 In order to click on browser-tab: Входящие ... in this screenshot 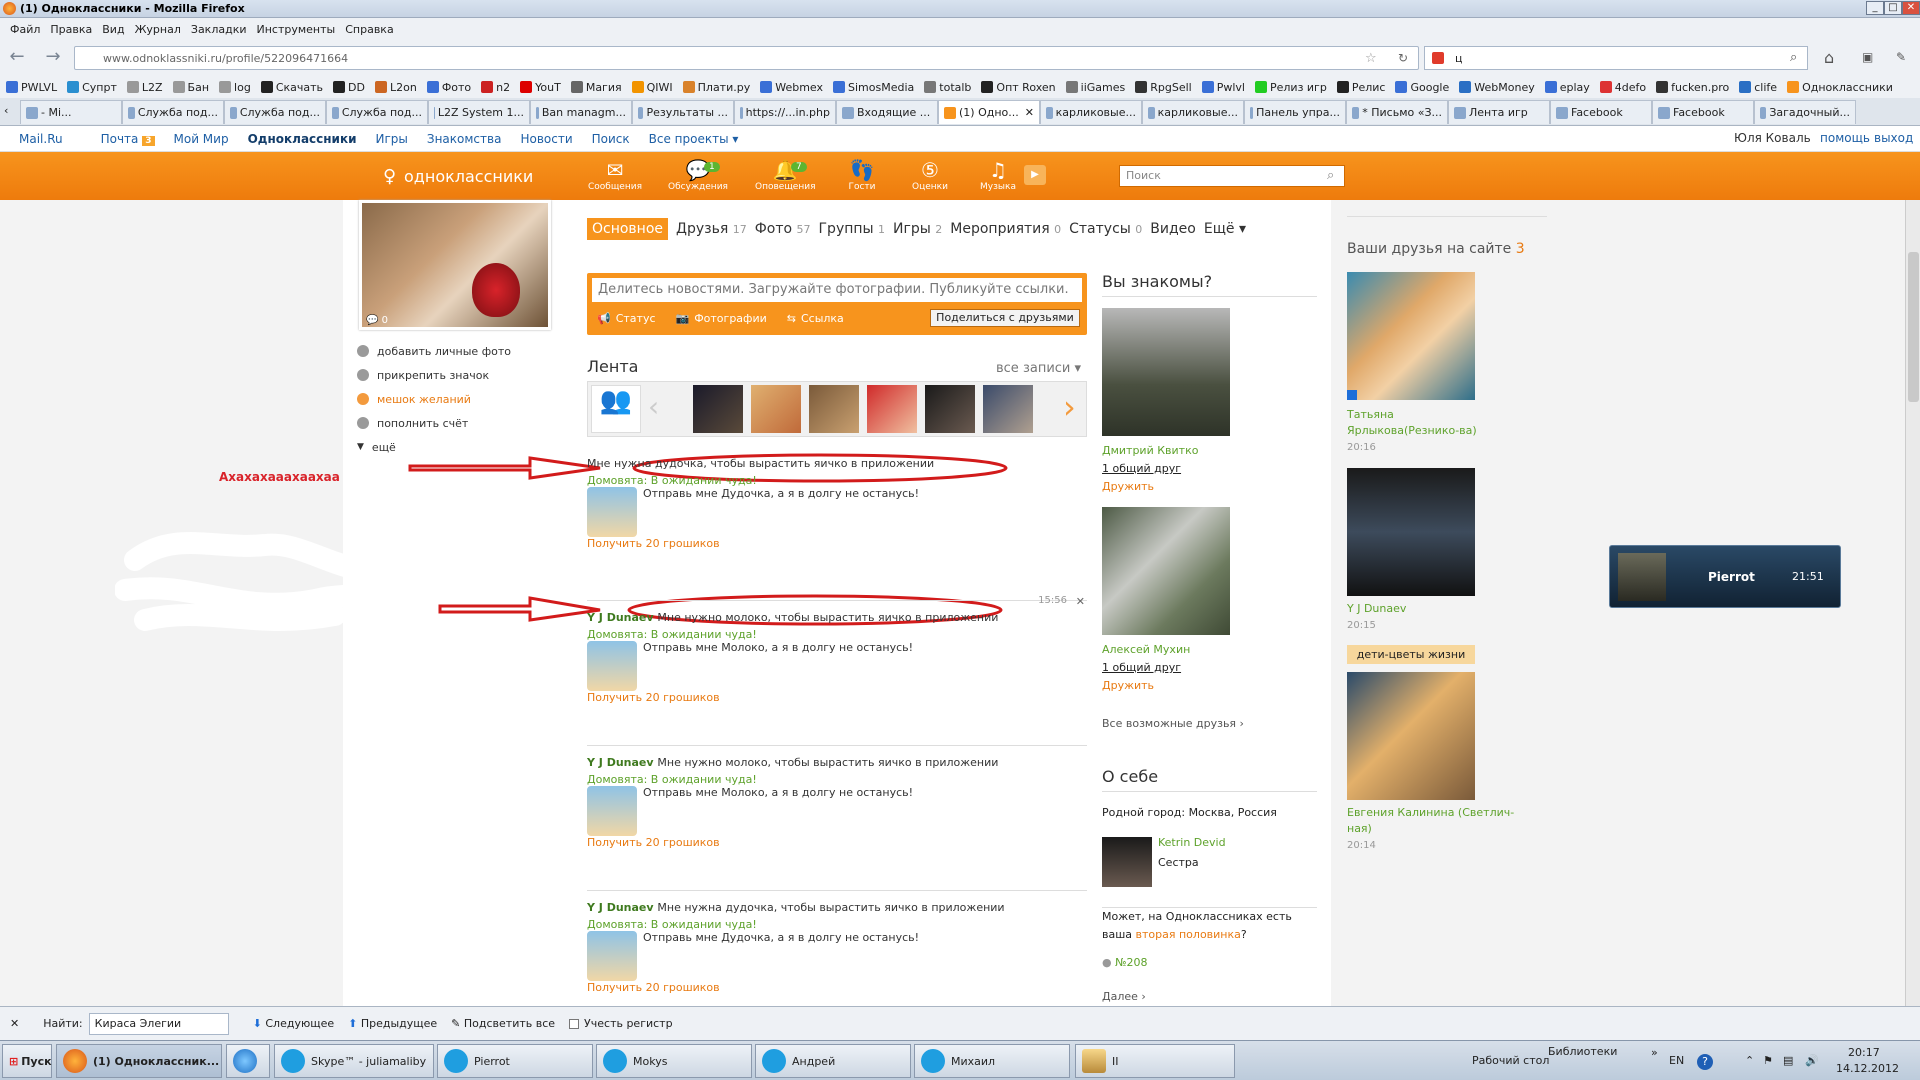, I will do `click(887, 112)`.